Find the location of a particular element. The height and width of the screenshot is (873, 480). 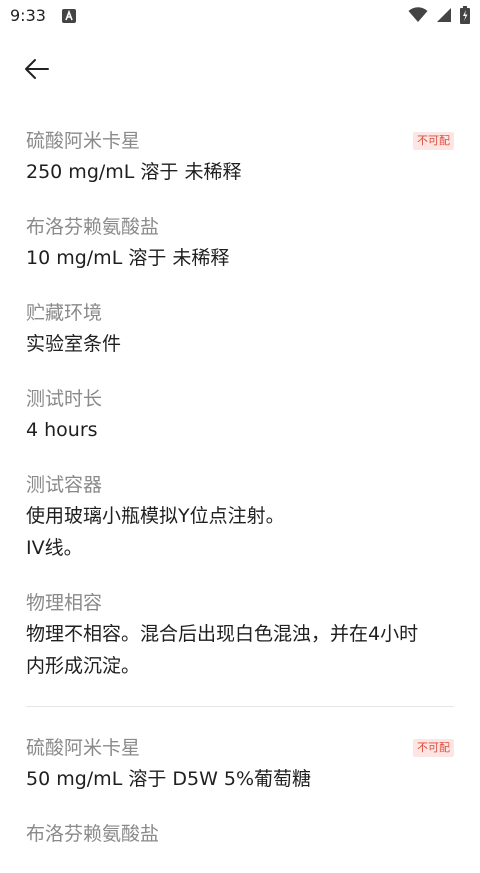

field-value: 实验室条件 is located at coordinates (74, 344).